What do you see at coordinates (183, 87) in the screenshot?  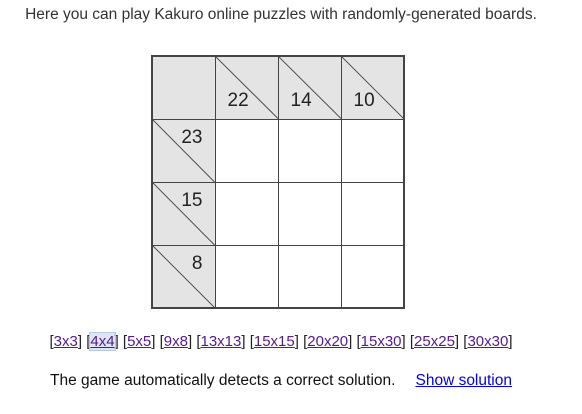 I see `corner-cell` at bounding box center [183, 87].